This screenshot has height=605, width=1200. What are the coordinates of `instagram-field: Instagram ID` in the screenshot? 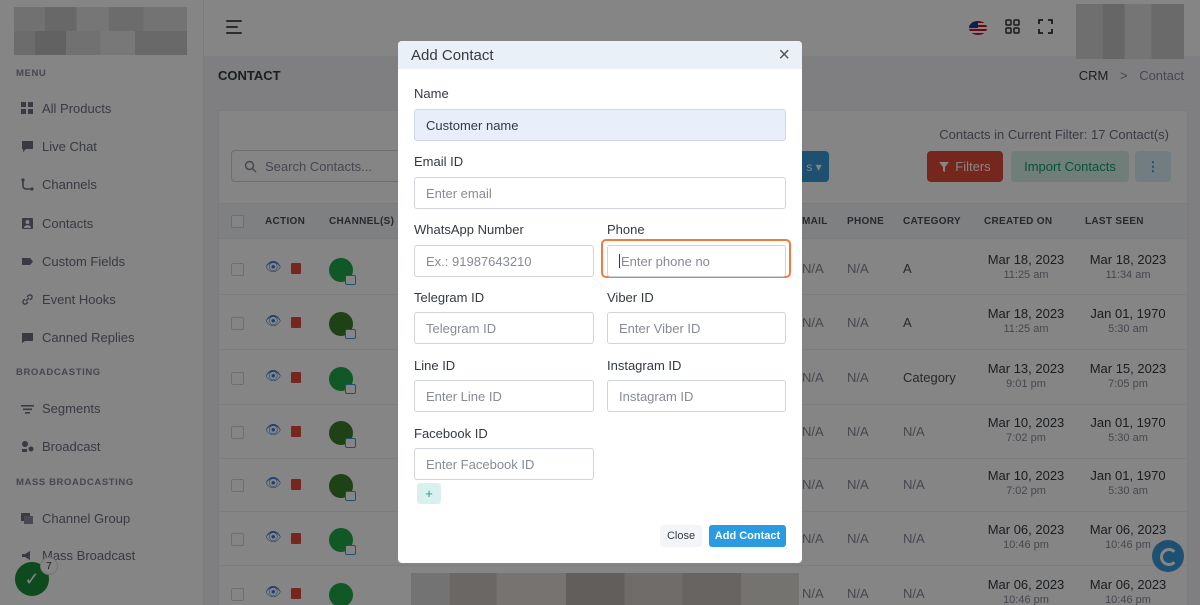 It's located at (696, 396).